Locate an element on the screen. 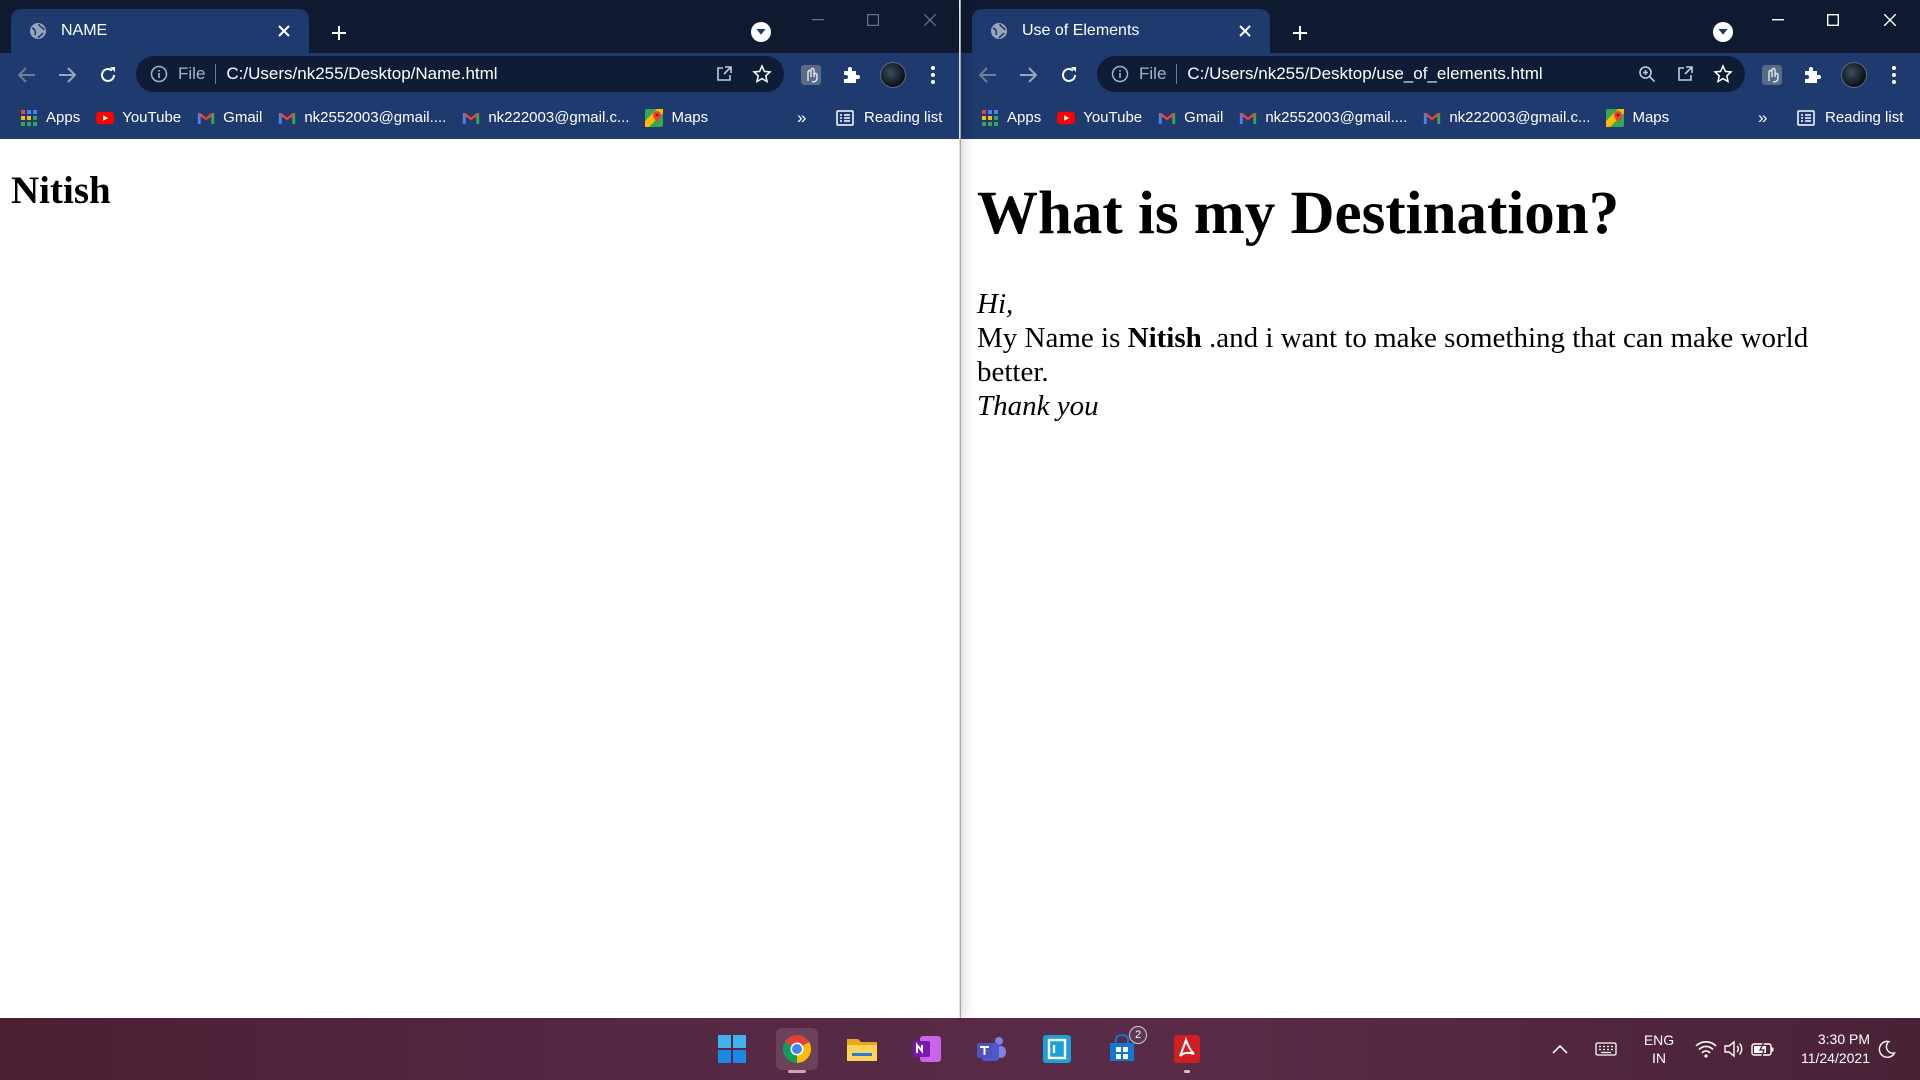 The height and width of the screenshot is (1080, 1920). focus-assist-button is located at coordinates (1887, 1049).